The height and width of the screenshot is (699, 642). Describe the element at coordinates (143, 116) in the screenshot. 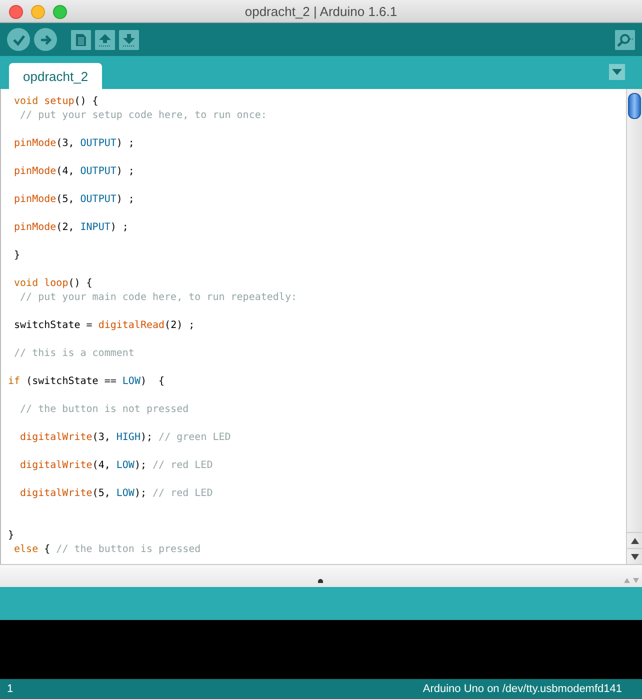

I see `code-line: // put your setup code here, to run once:` at that location.